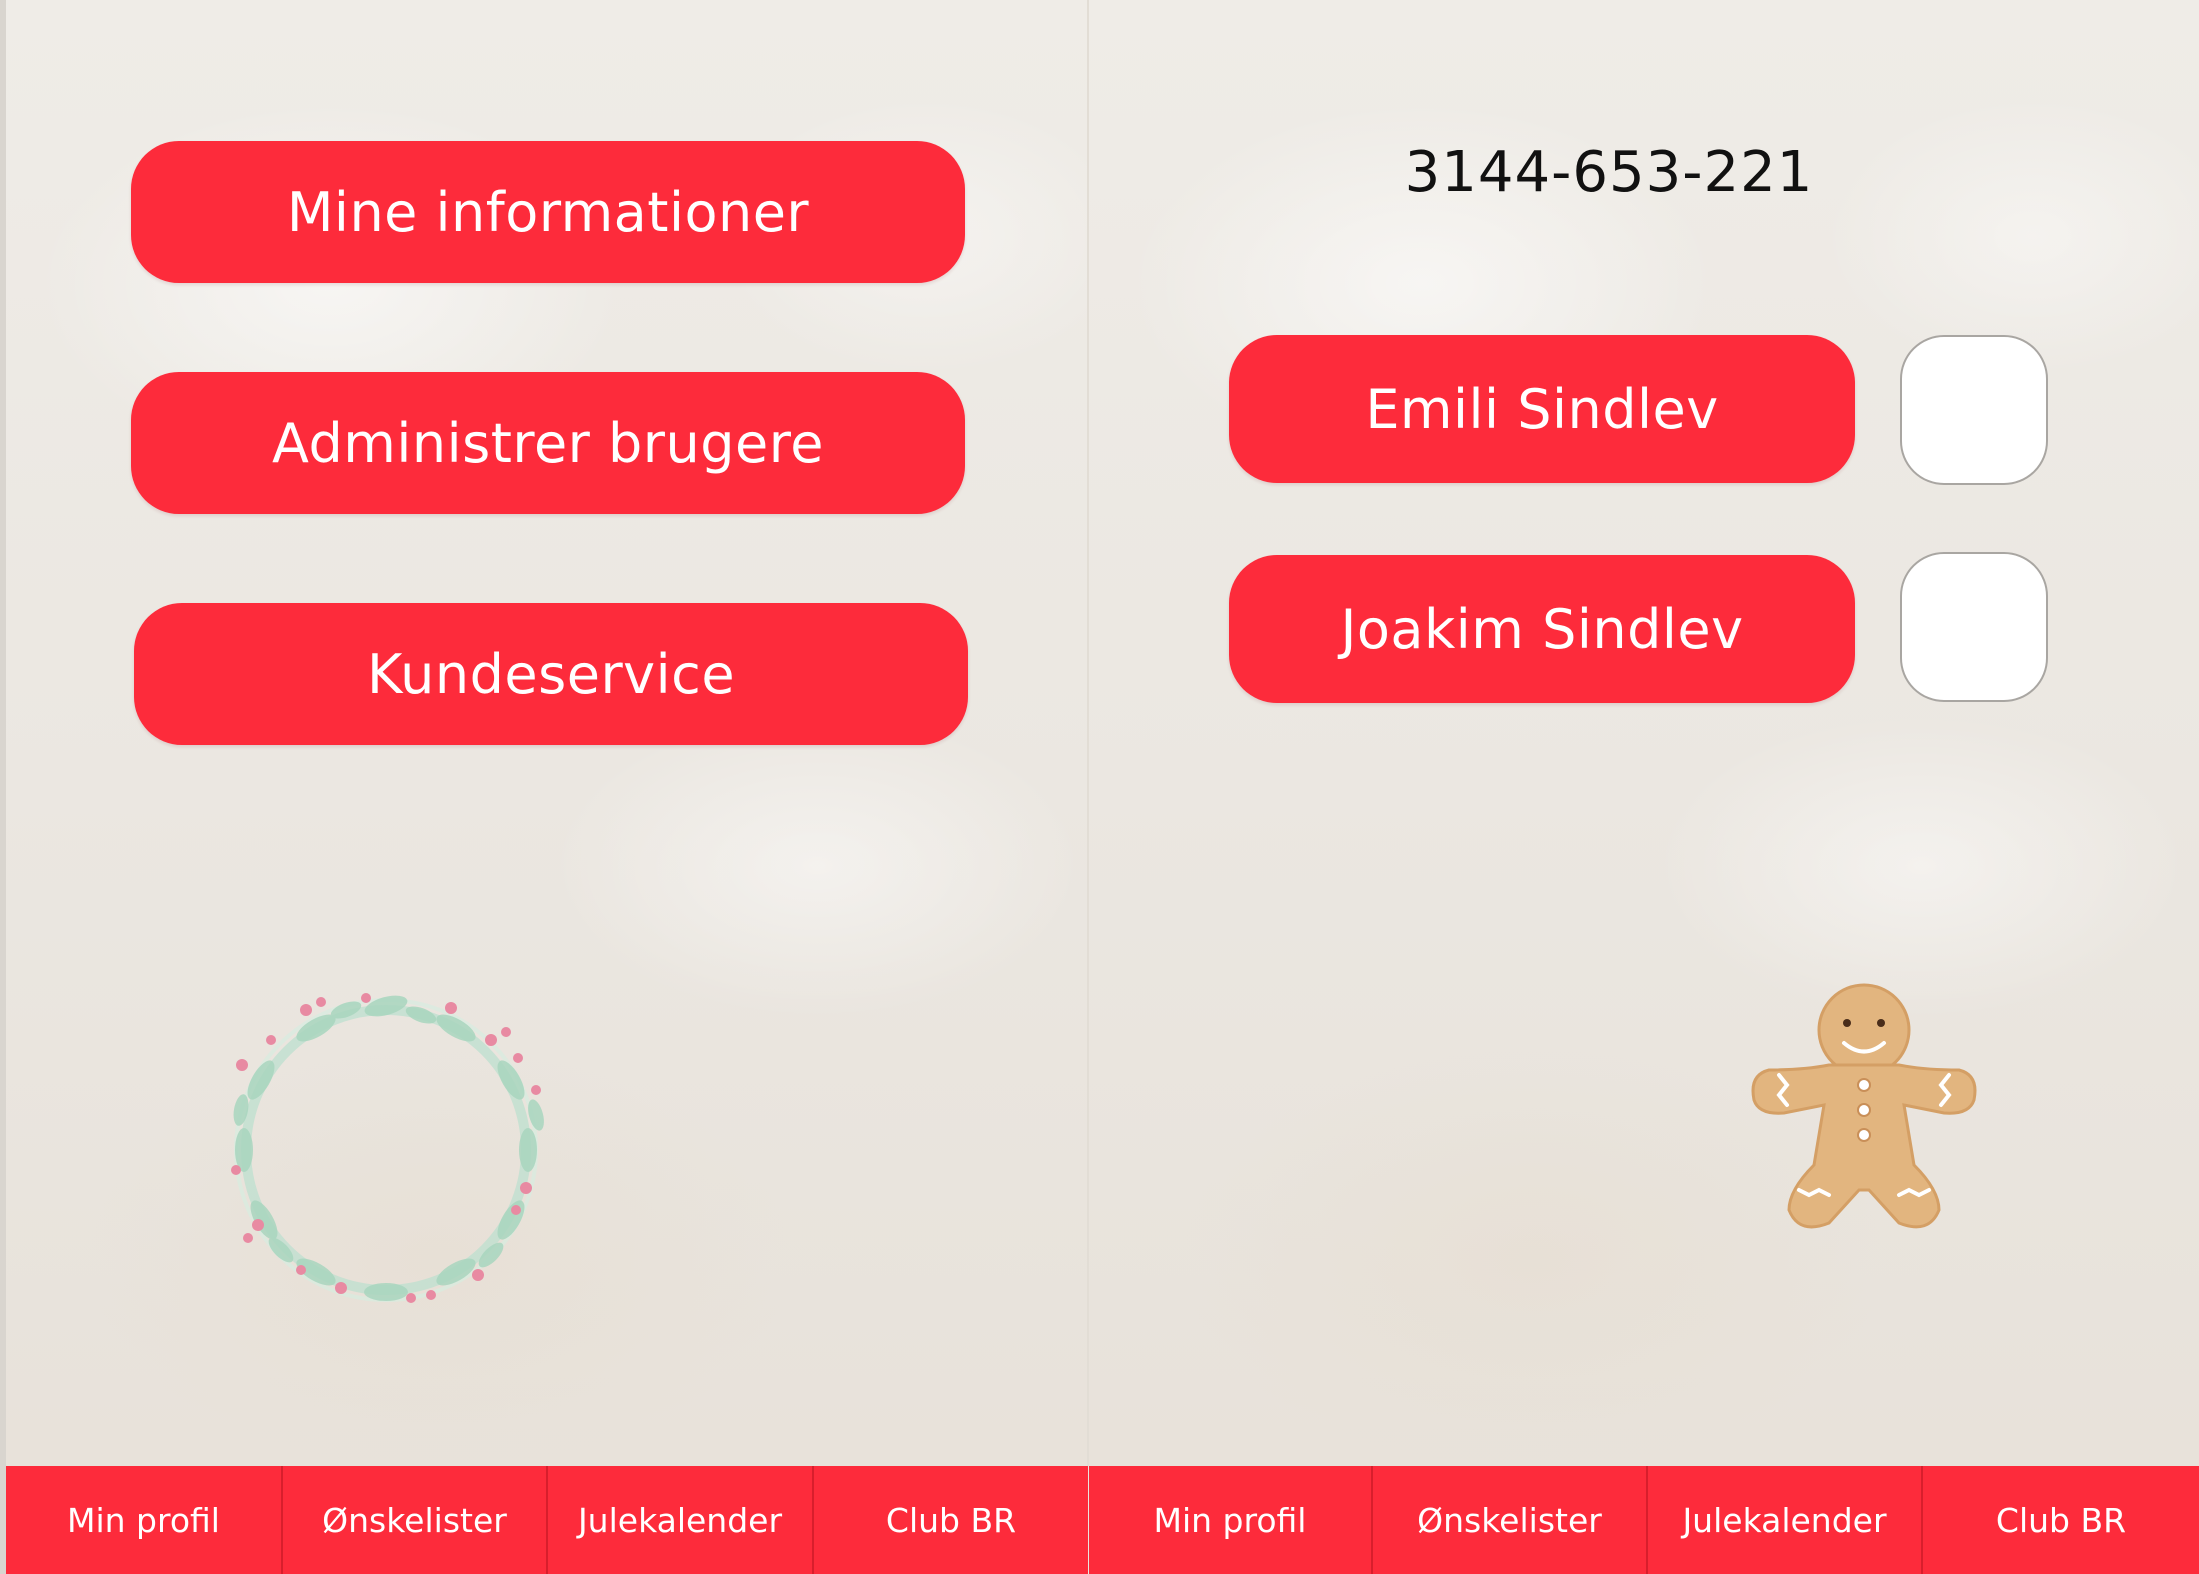 The width and height of the screenshot is (2199, 1574). I want to click on user-checkbox-emili, so click(1974, 410).